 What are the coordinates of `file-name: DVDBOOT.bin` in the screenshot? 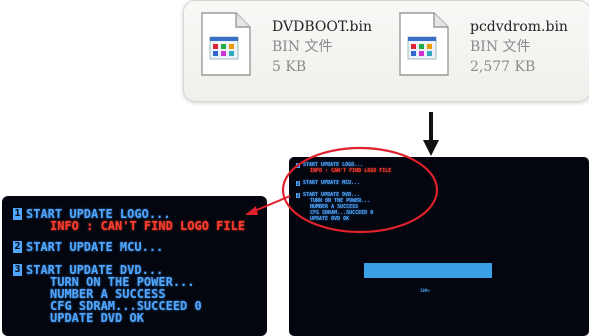 It's located at (322, 27).